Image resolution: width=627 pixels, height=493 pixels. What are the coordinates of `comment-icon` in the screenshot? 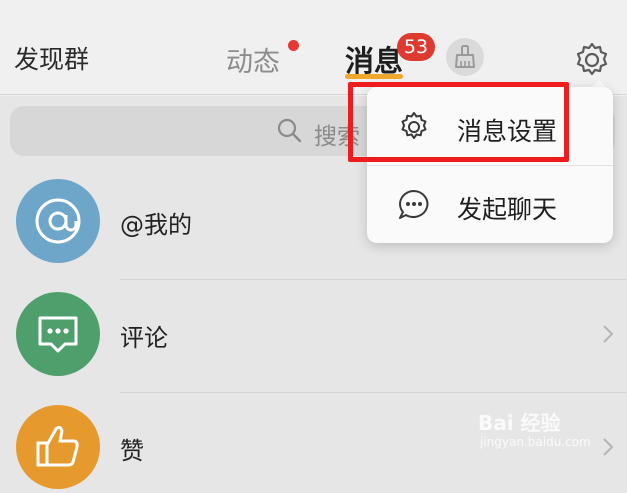 It's located at (58, 334).